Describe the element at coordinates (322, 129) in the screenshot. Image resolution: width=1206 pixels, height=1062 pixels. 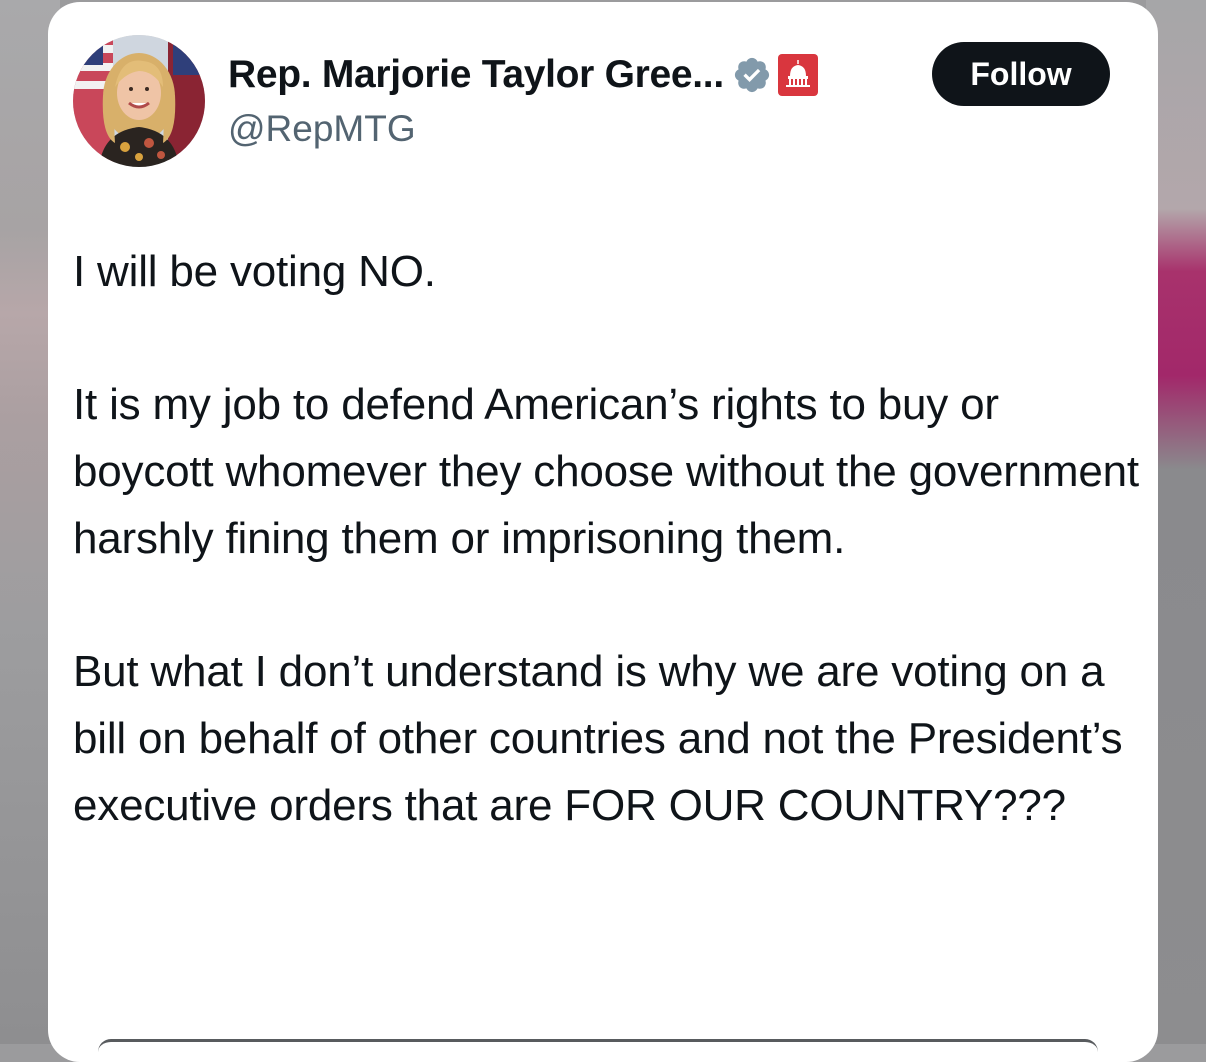
I see `author-handle: @RepMTG` at that location.